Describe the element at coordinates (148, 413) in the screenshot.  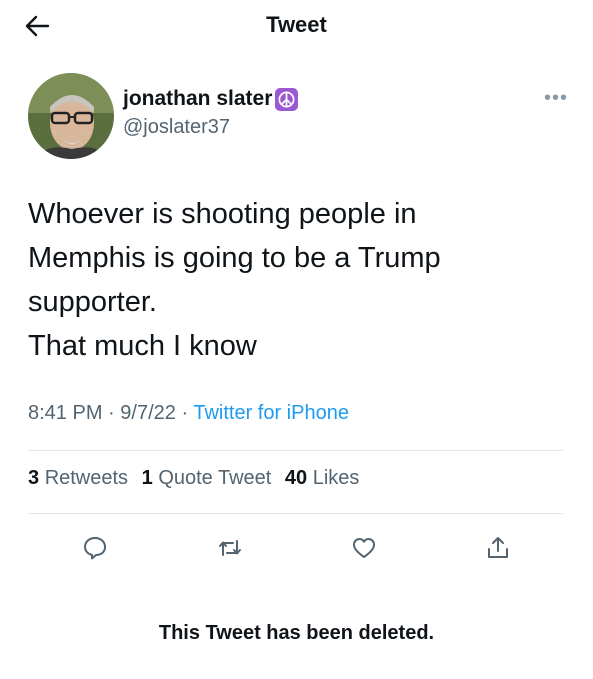
I see `tweet-date: 9/7/22` at that location.